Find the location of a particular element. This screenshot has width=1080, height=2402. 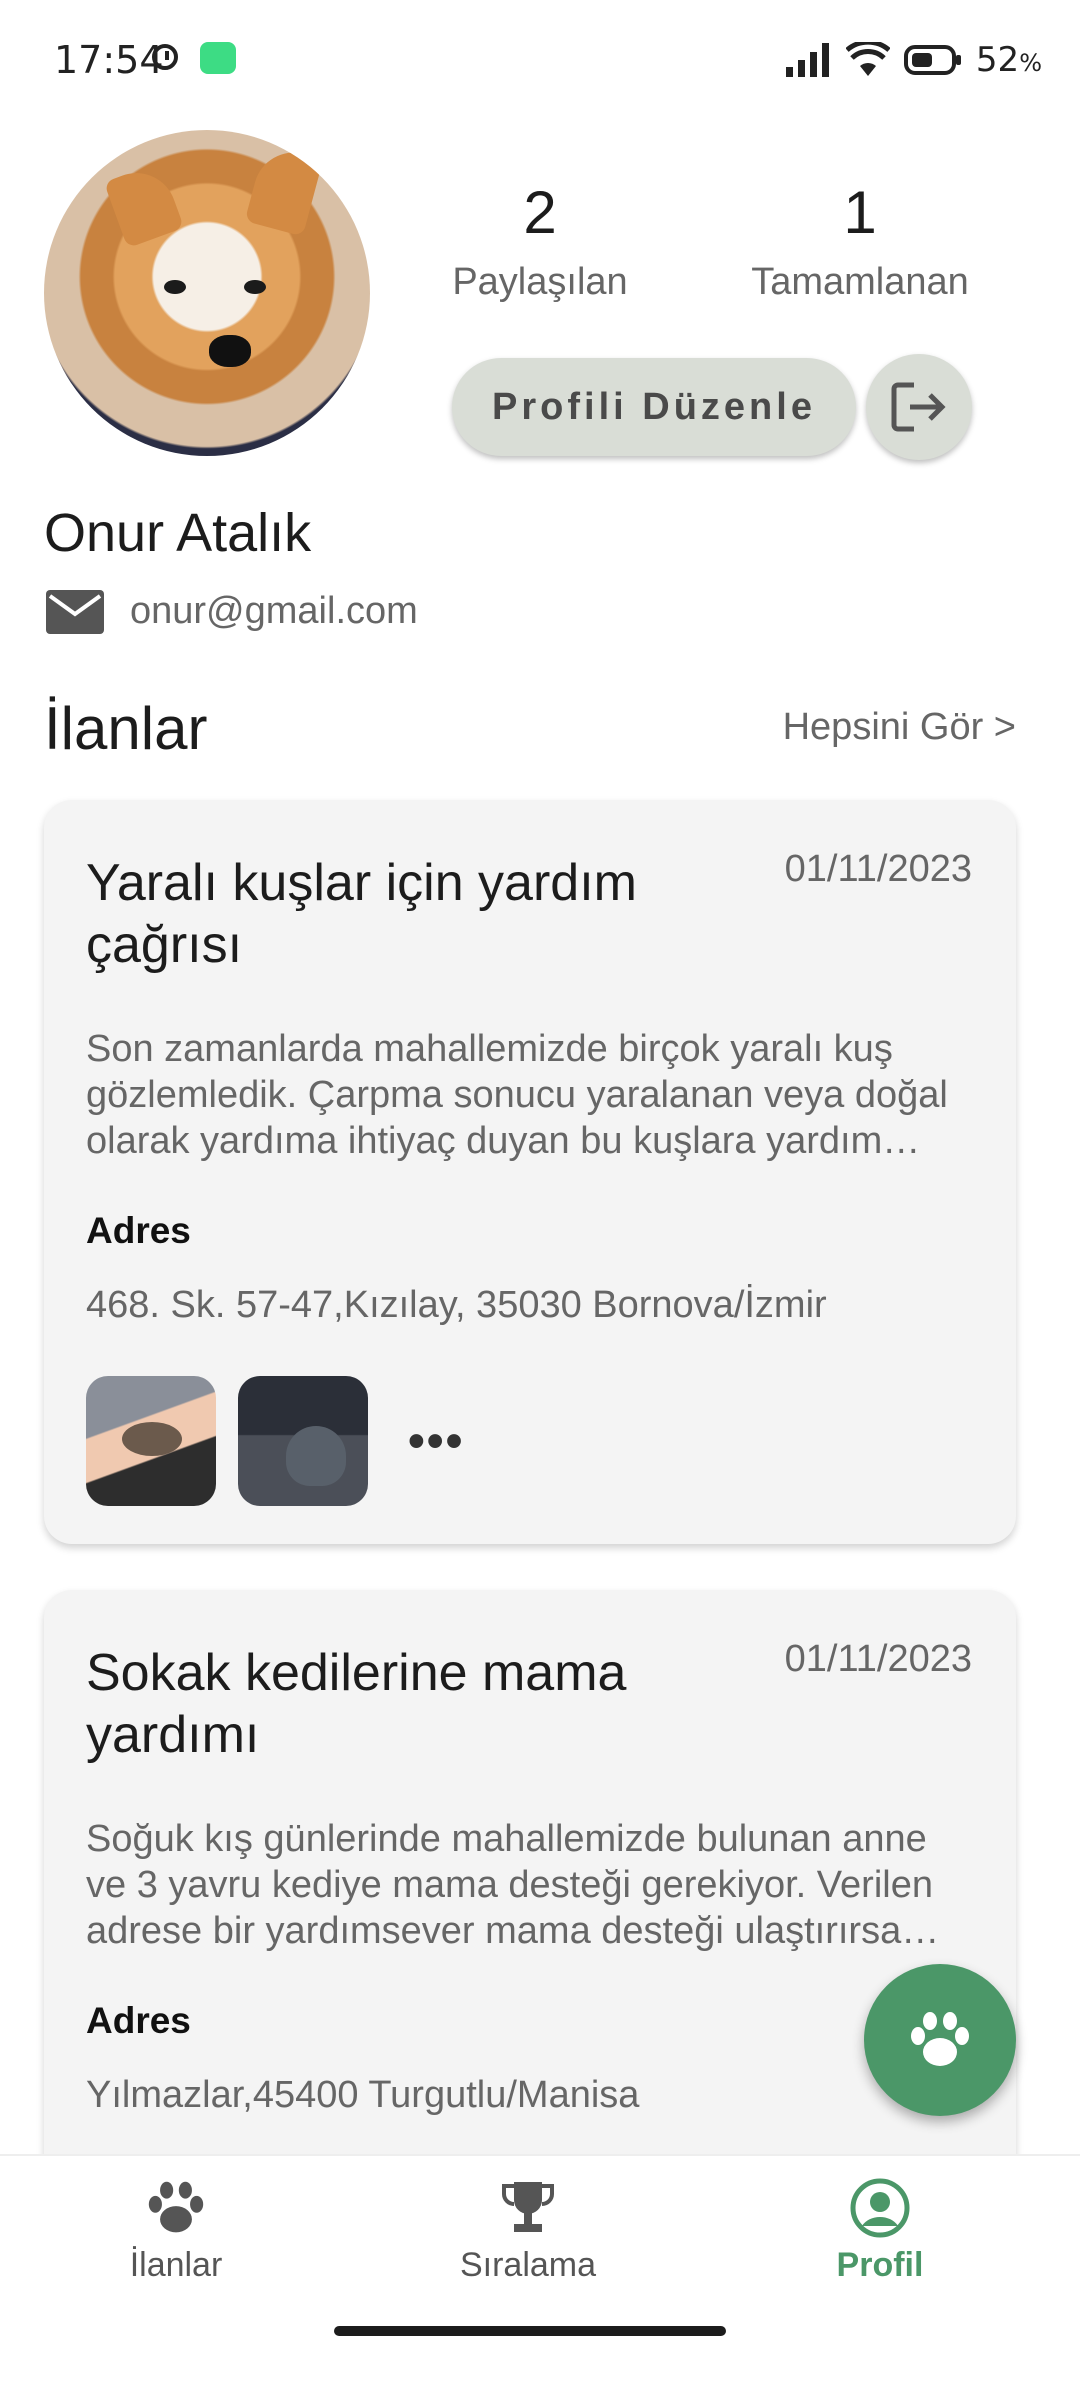

post-title: Yaralı kuşlar için yardım çağrısı is located at coordinates (361, 914).